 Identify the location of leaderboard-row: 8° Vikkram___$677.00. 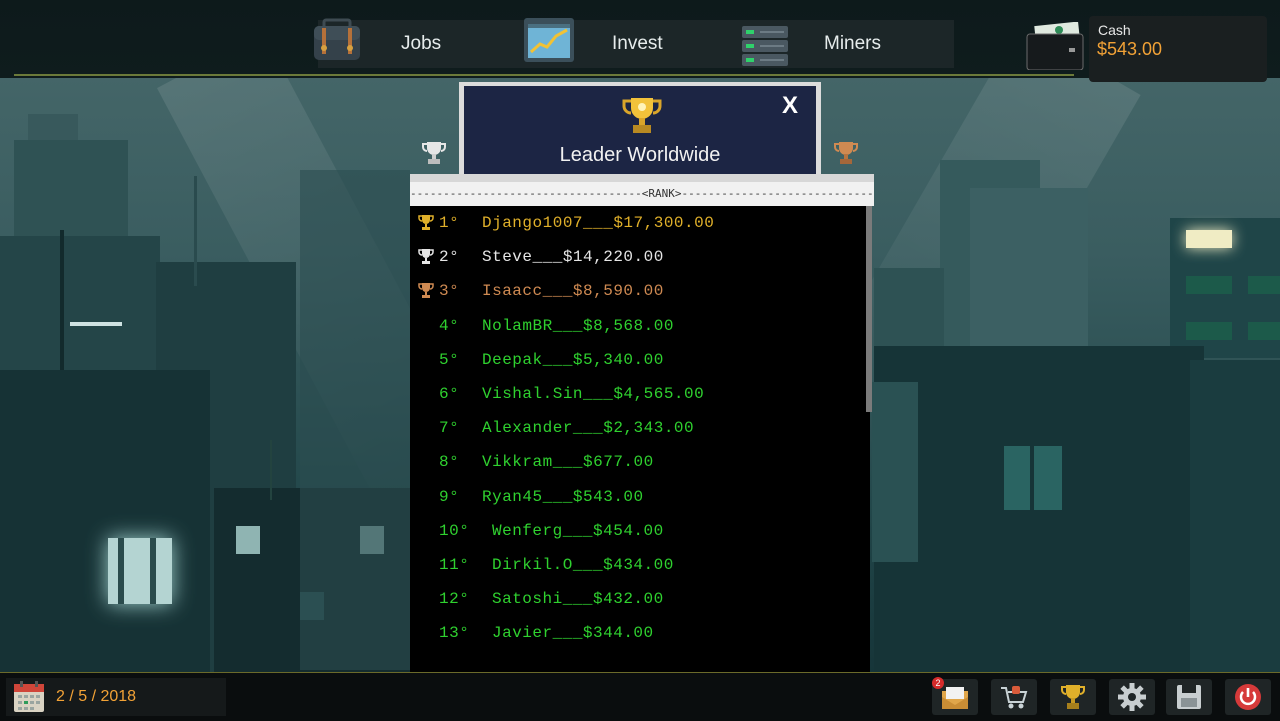
(640, 462).